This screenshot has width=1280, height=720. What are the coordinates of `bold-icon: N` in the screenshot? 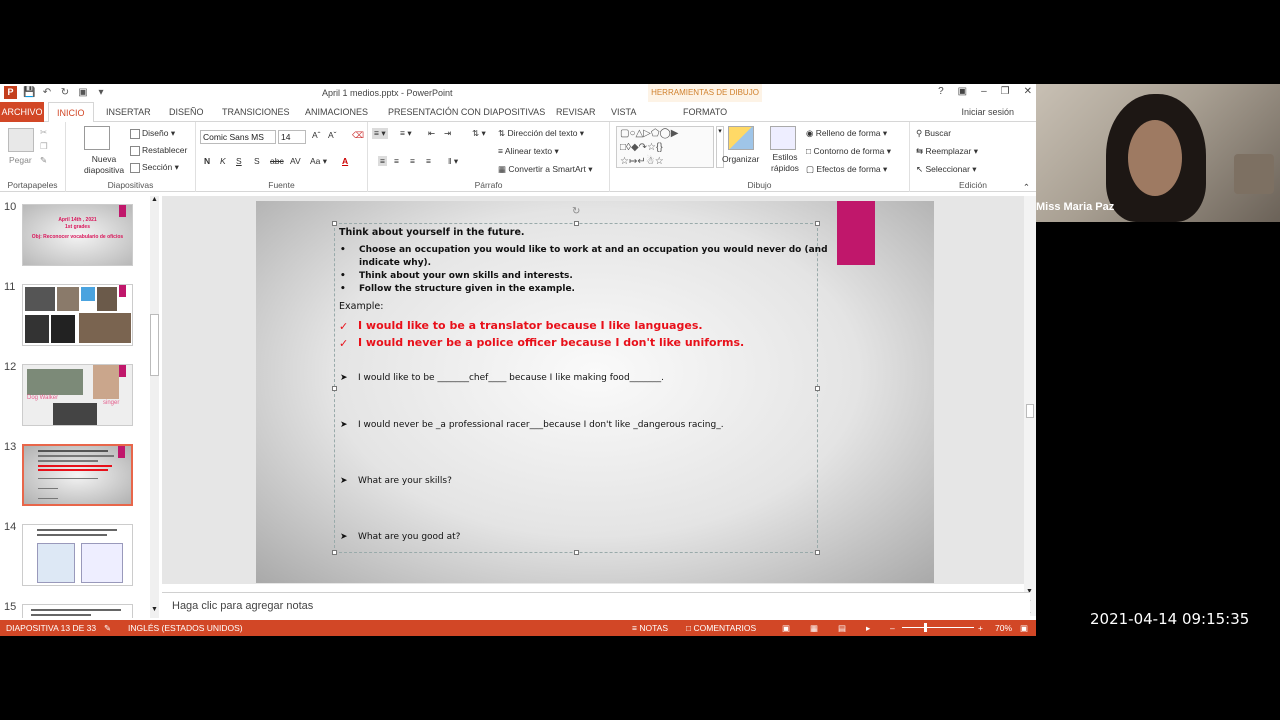 It's located at (207, 161).